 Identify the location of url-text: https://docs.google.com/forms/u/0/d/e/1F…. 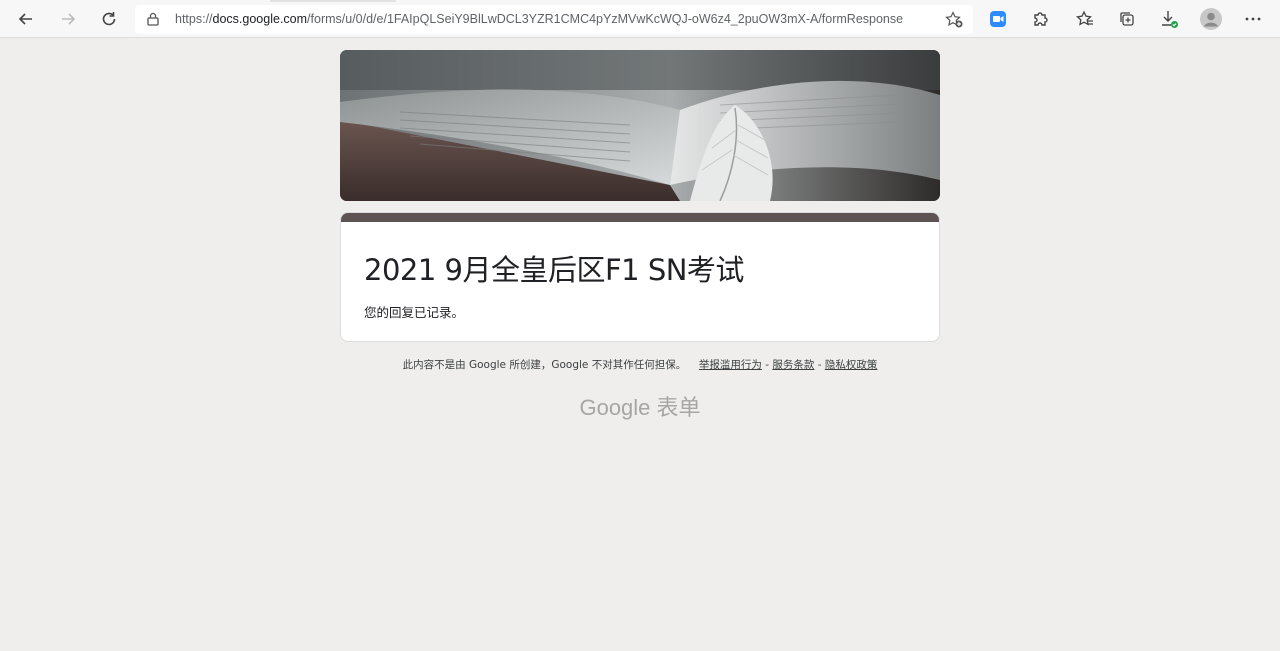
(555, 19).